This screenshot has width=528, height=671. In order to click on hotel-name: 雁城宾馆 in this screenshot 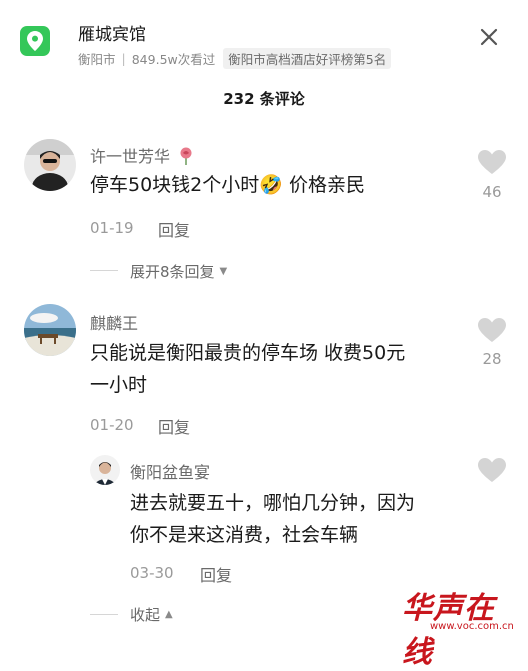, I will do `click(112, 32)`.